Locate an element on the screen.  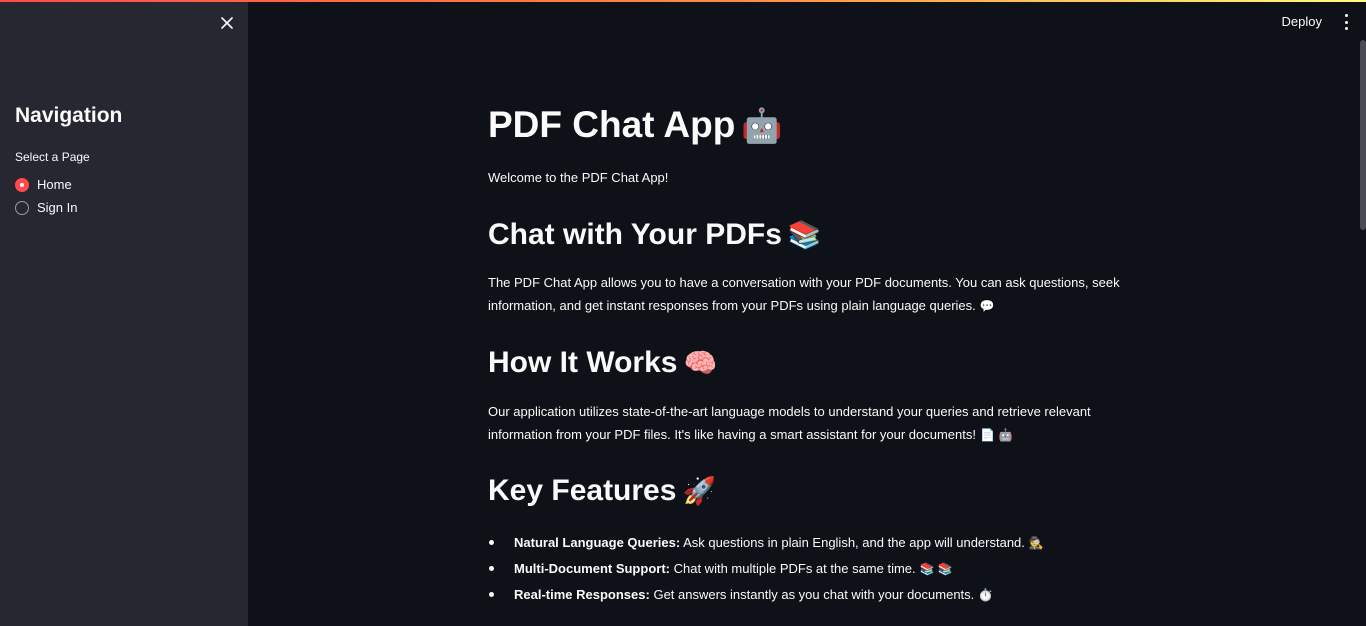
app-header: Deploy is located at coordinates (1216, 22).